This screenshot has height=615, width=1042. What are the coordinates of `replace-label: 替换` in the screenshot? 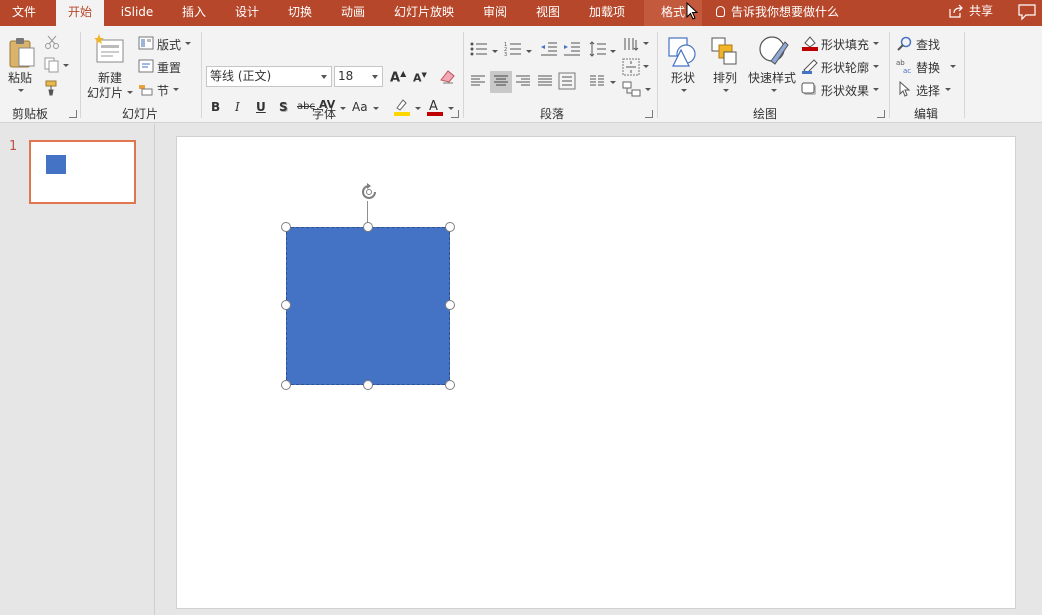 It's located at (928, 67).